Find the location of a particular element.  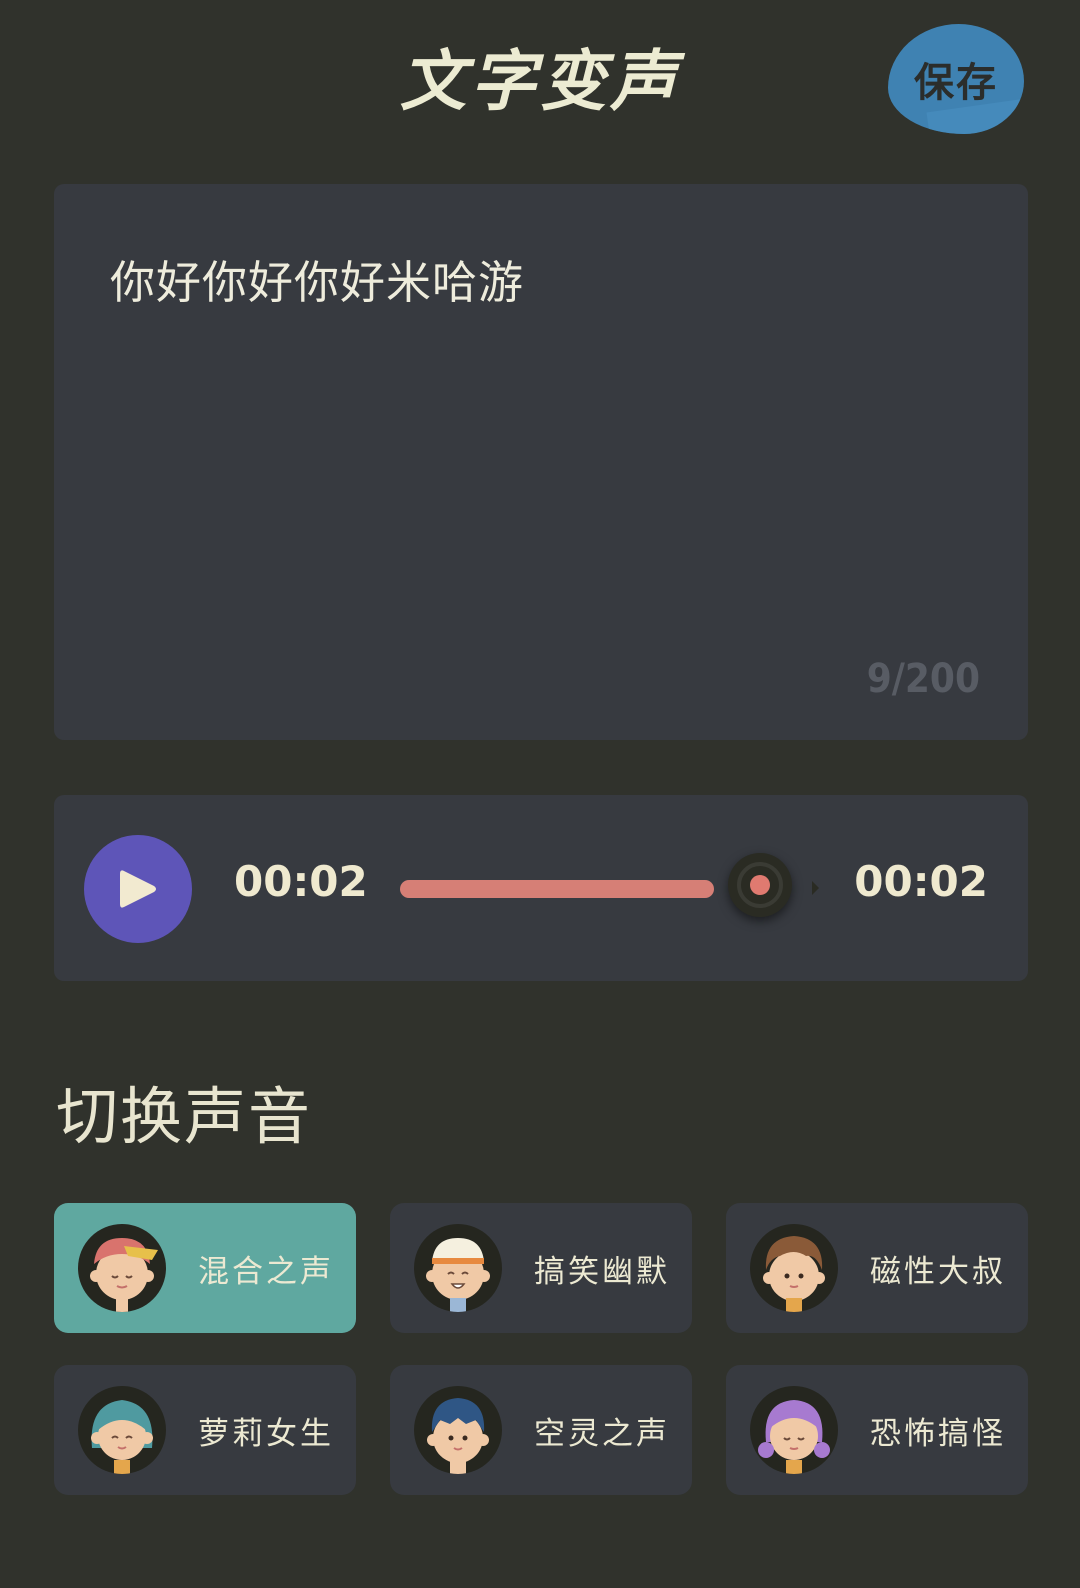

play-button is located at coordinates (138, 889).